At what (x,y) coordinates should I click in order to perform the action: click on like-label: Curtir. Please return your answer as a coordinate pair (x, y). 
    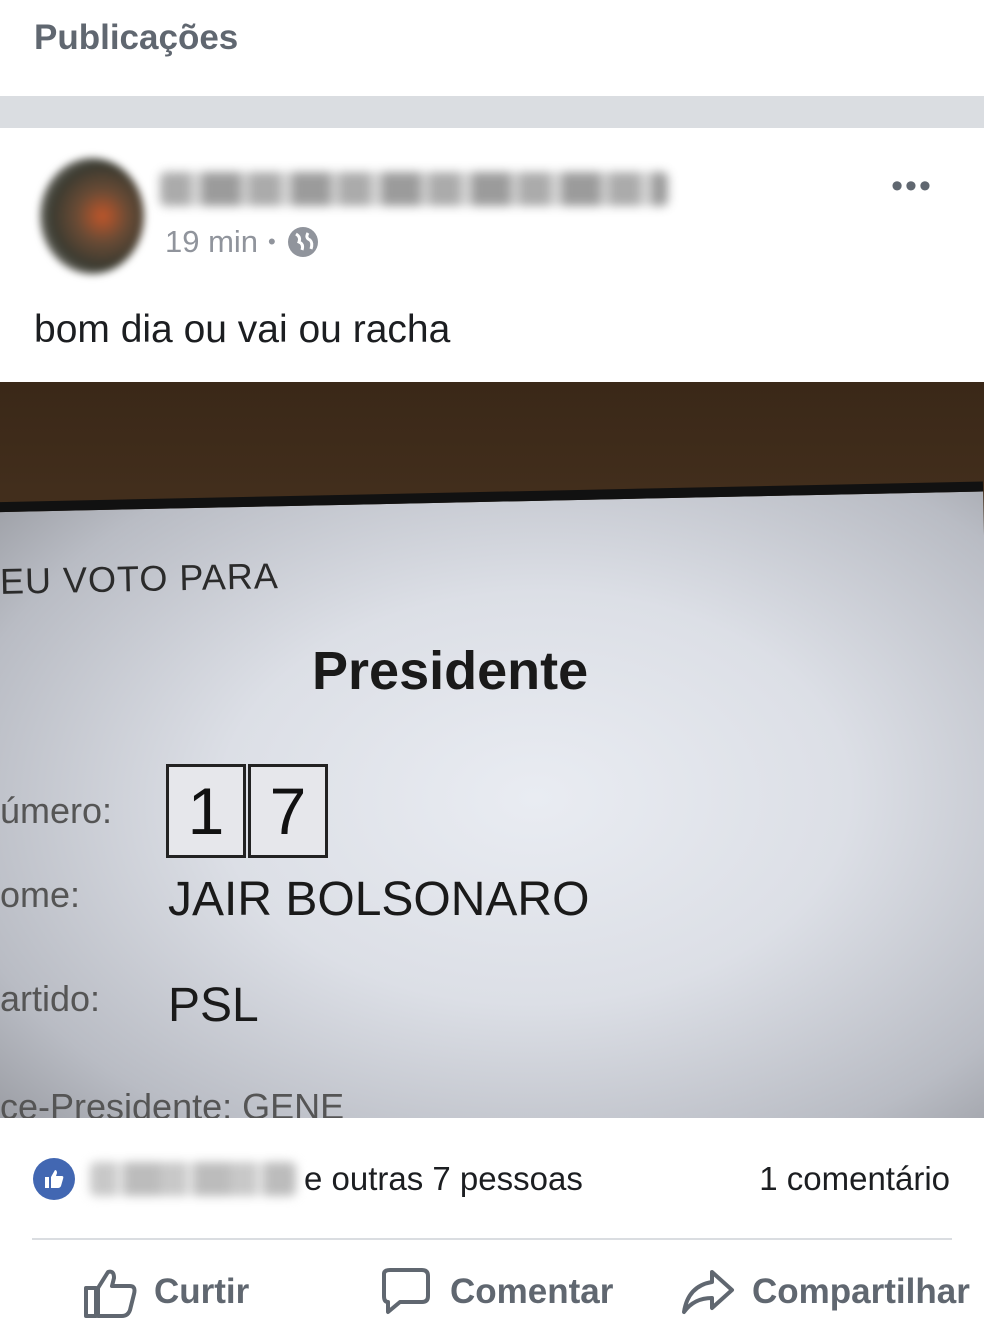
    Looking at the image, I should click on (202, 1291).